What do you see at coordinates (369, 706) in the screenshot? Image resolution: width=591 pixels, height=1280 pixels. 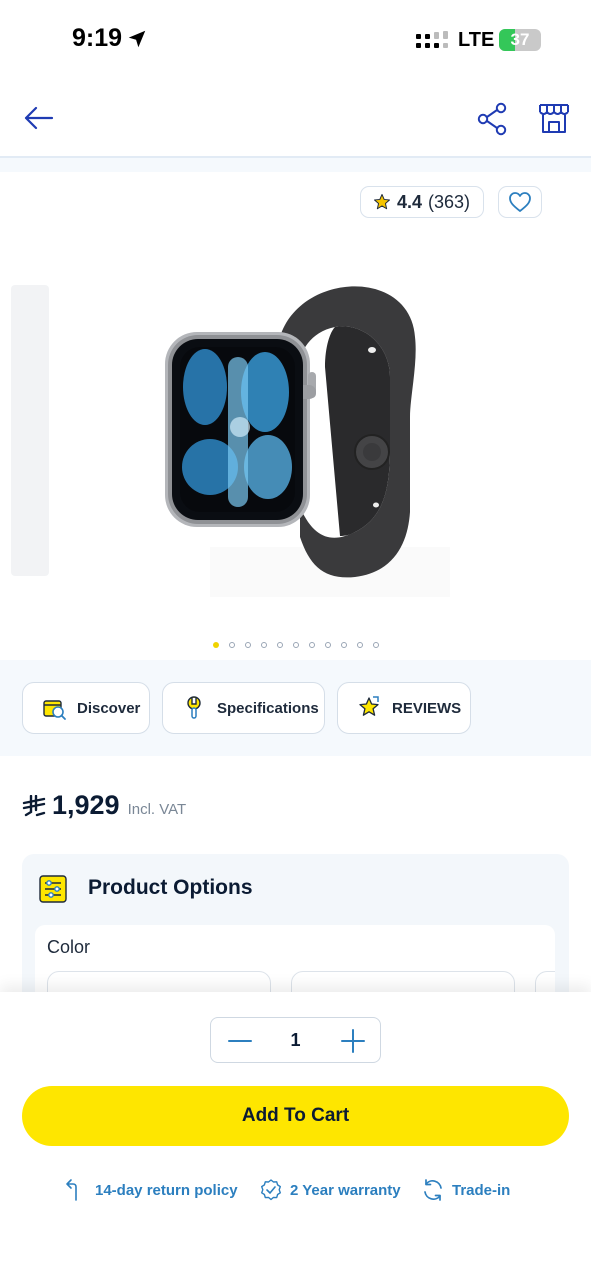 I see `reviews-icon` at bounding box center [369, 706].